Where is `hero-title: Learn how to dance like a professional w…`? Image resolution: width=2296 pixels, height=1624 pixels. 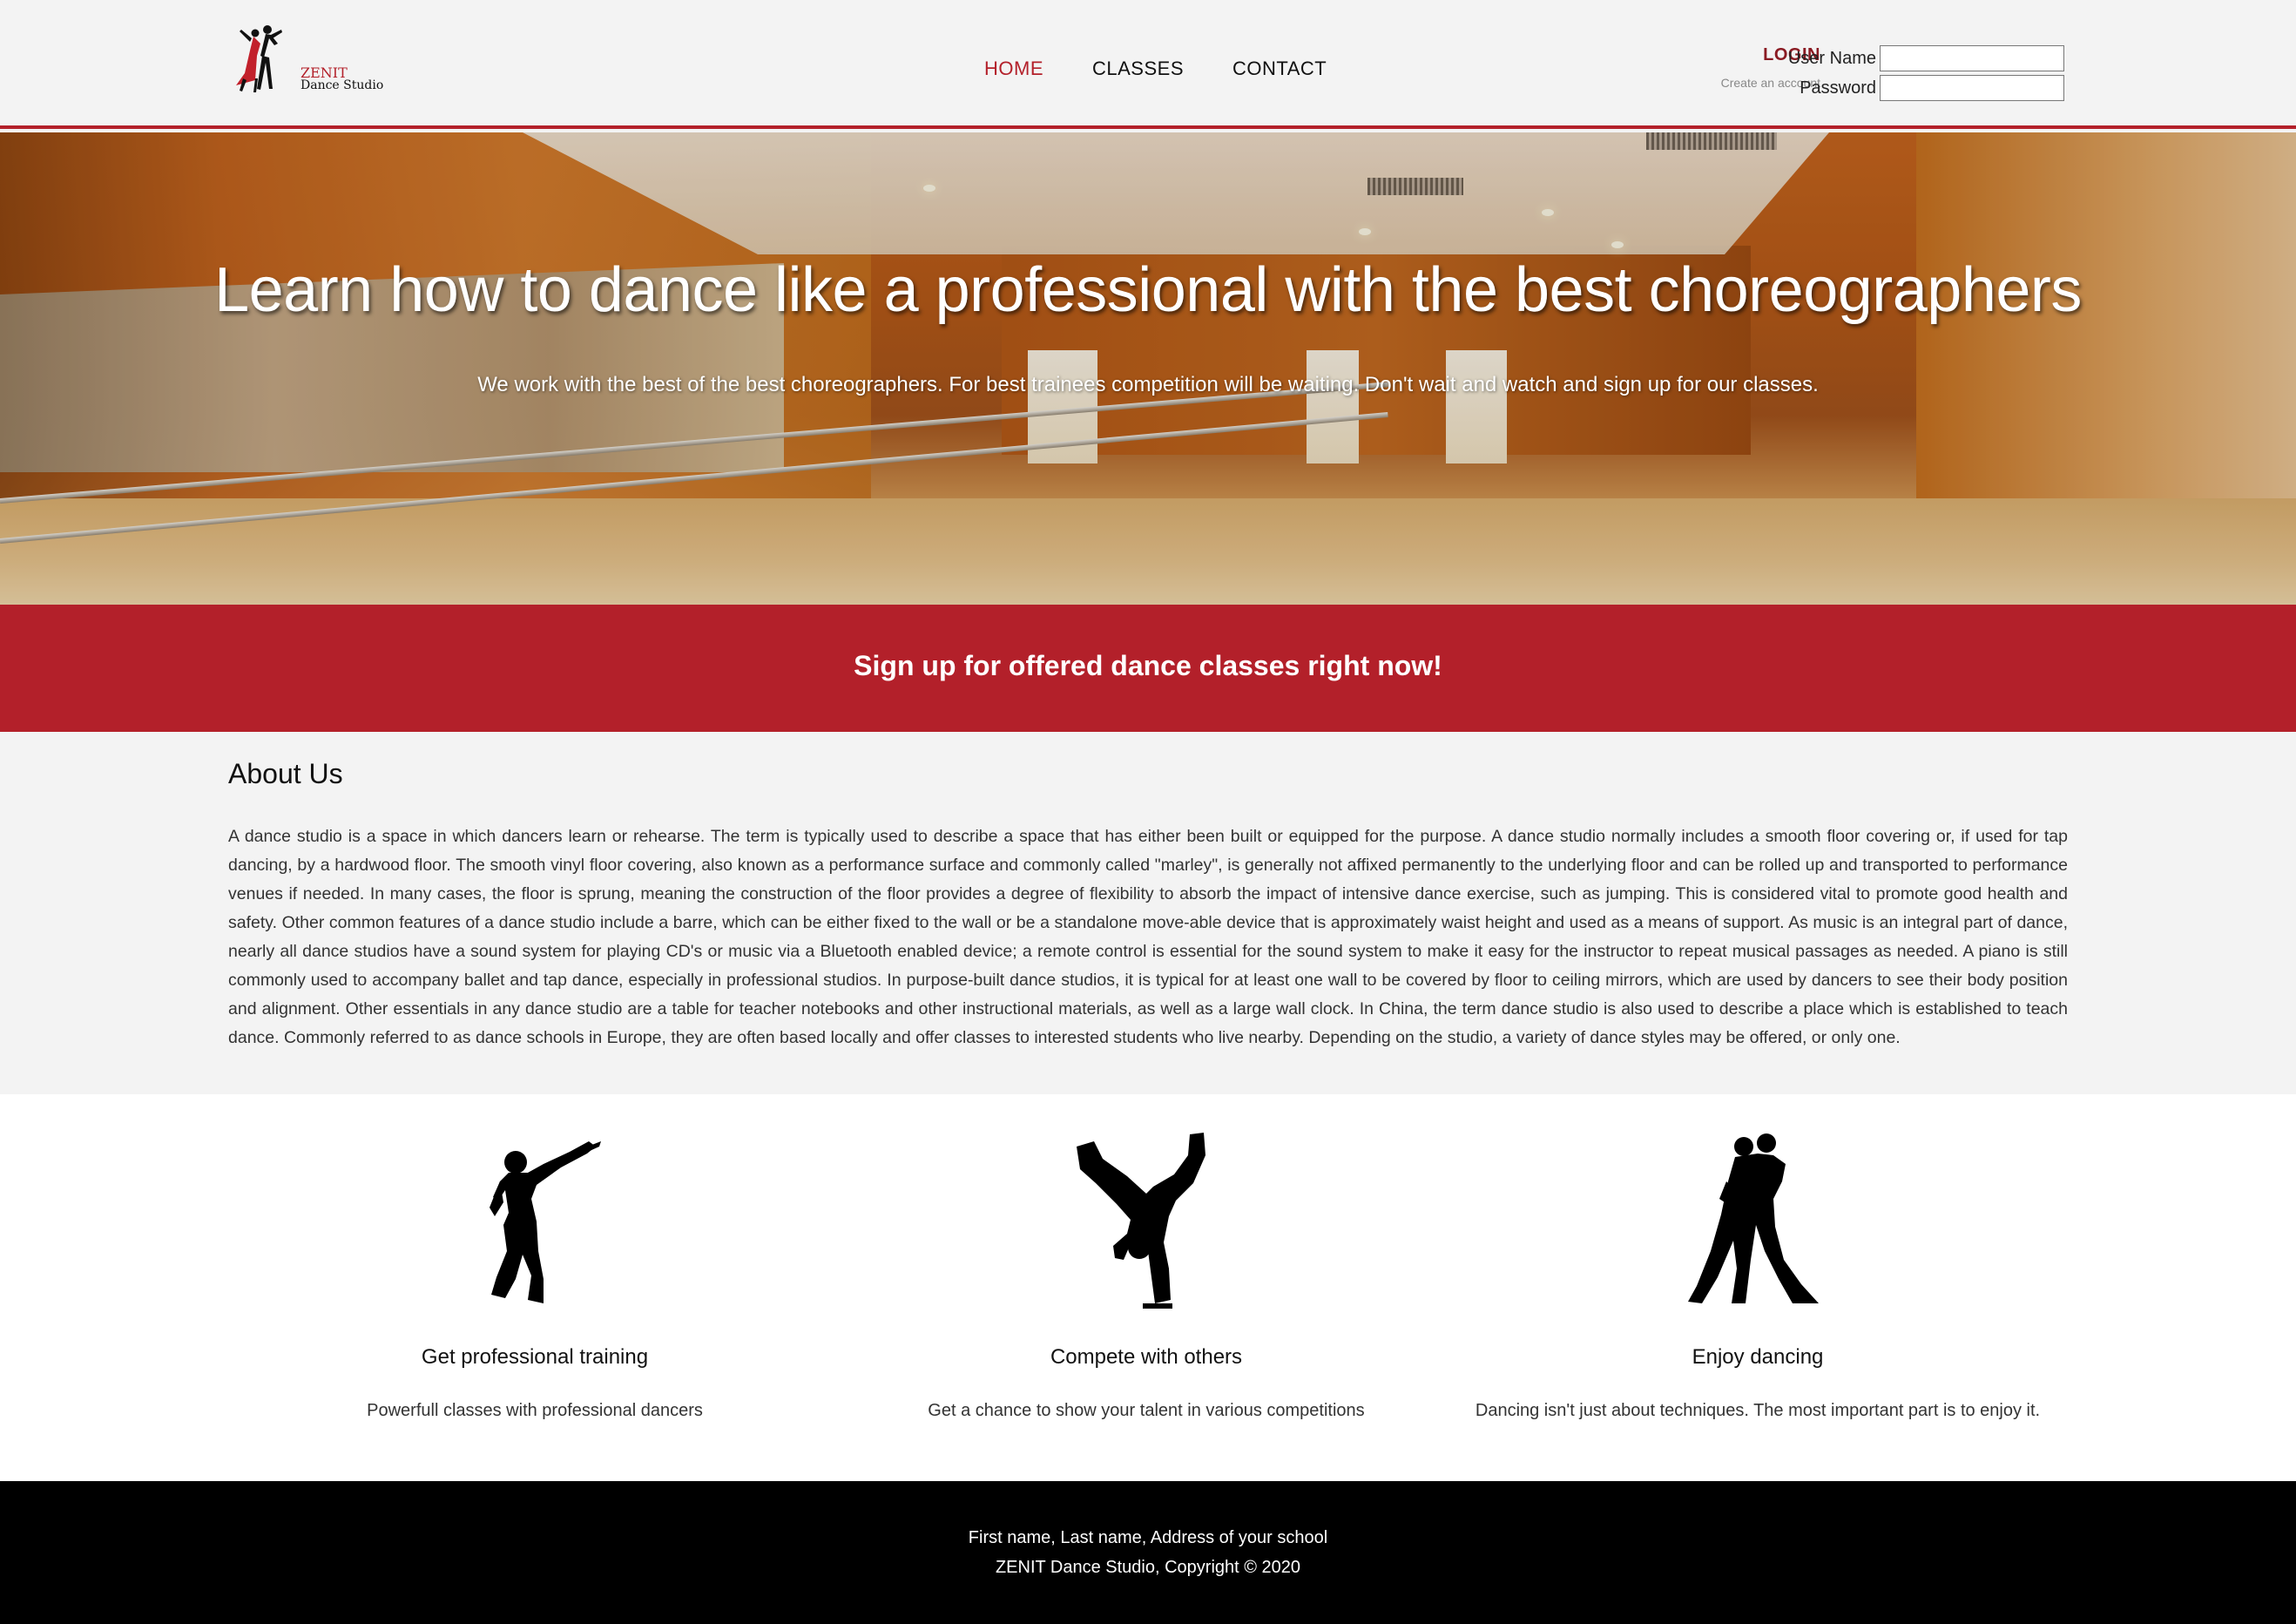 hero-title: Learn how to dance like a professional w… is located at coordinates (1148, 290).